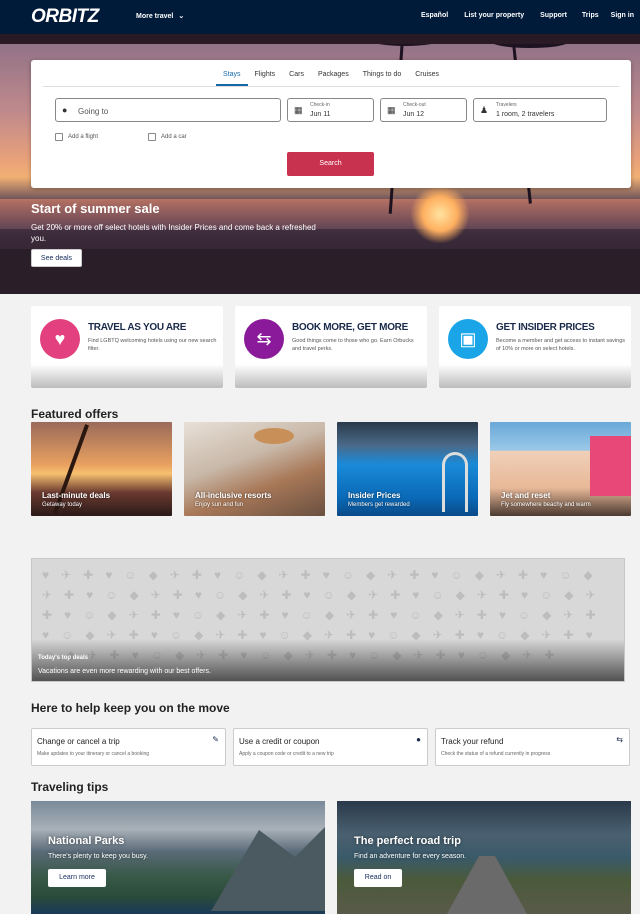 The height and width of the screenshot is (914, 640). What do you see at coordinates (320, 114) in the screenshot?
I see `checkin-value: Jun 11` at bounding box center [320, 114].